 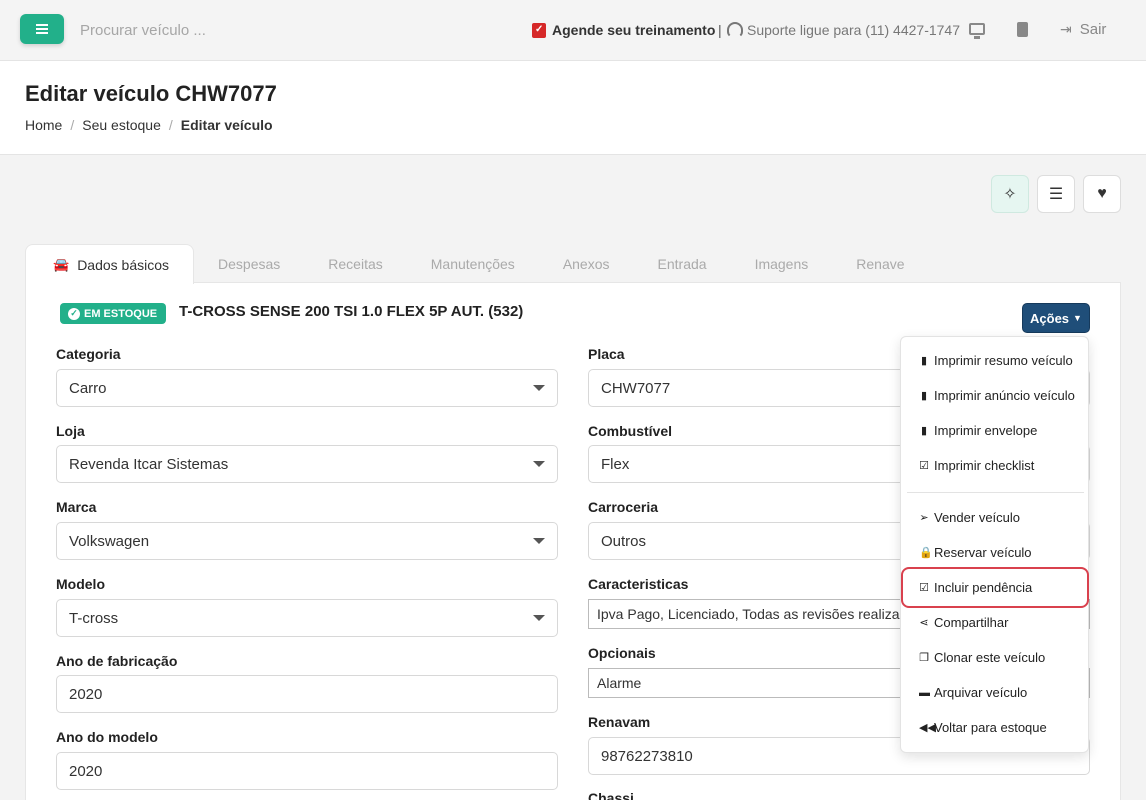 I want to click on model-select: T-cross, so click(x=307, y=618).